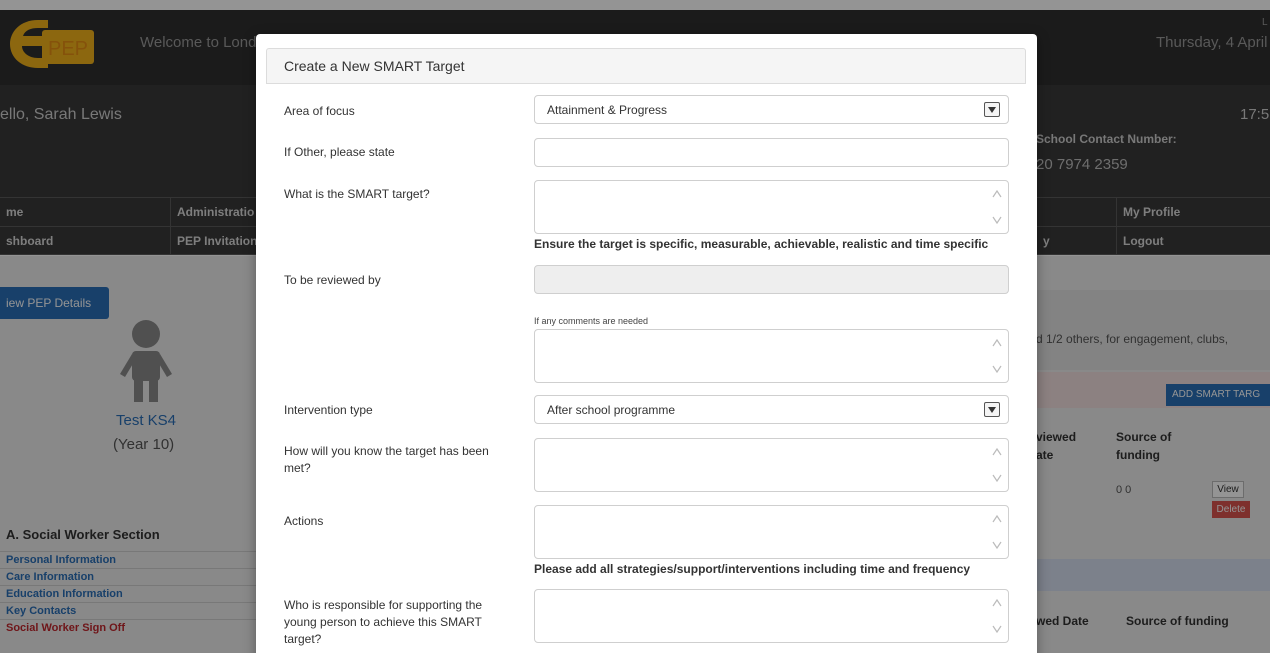  I want to click on comments-textarea, so click(771, 356).